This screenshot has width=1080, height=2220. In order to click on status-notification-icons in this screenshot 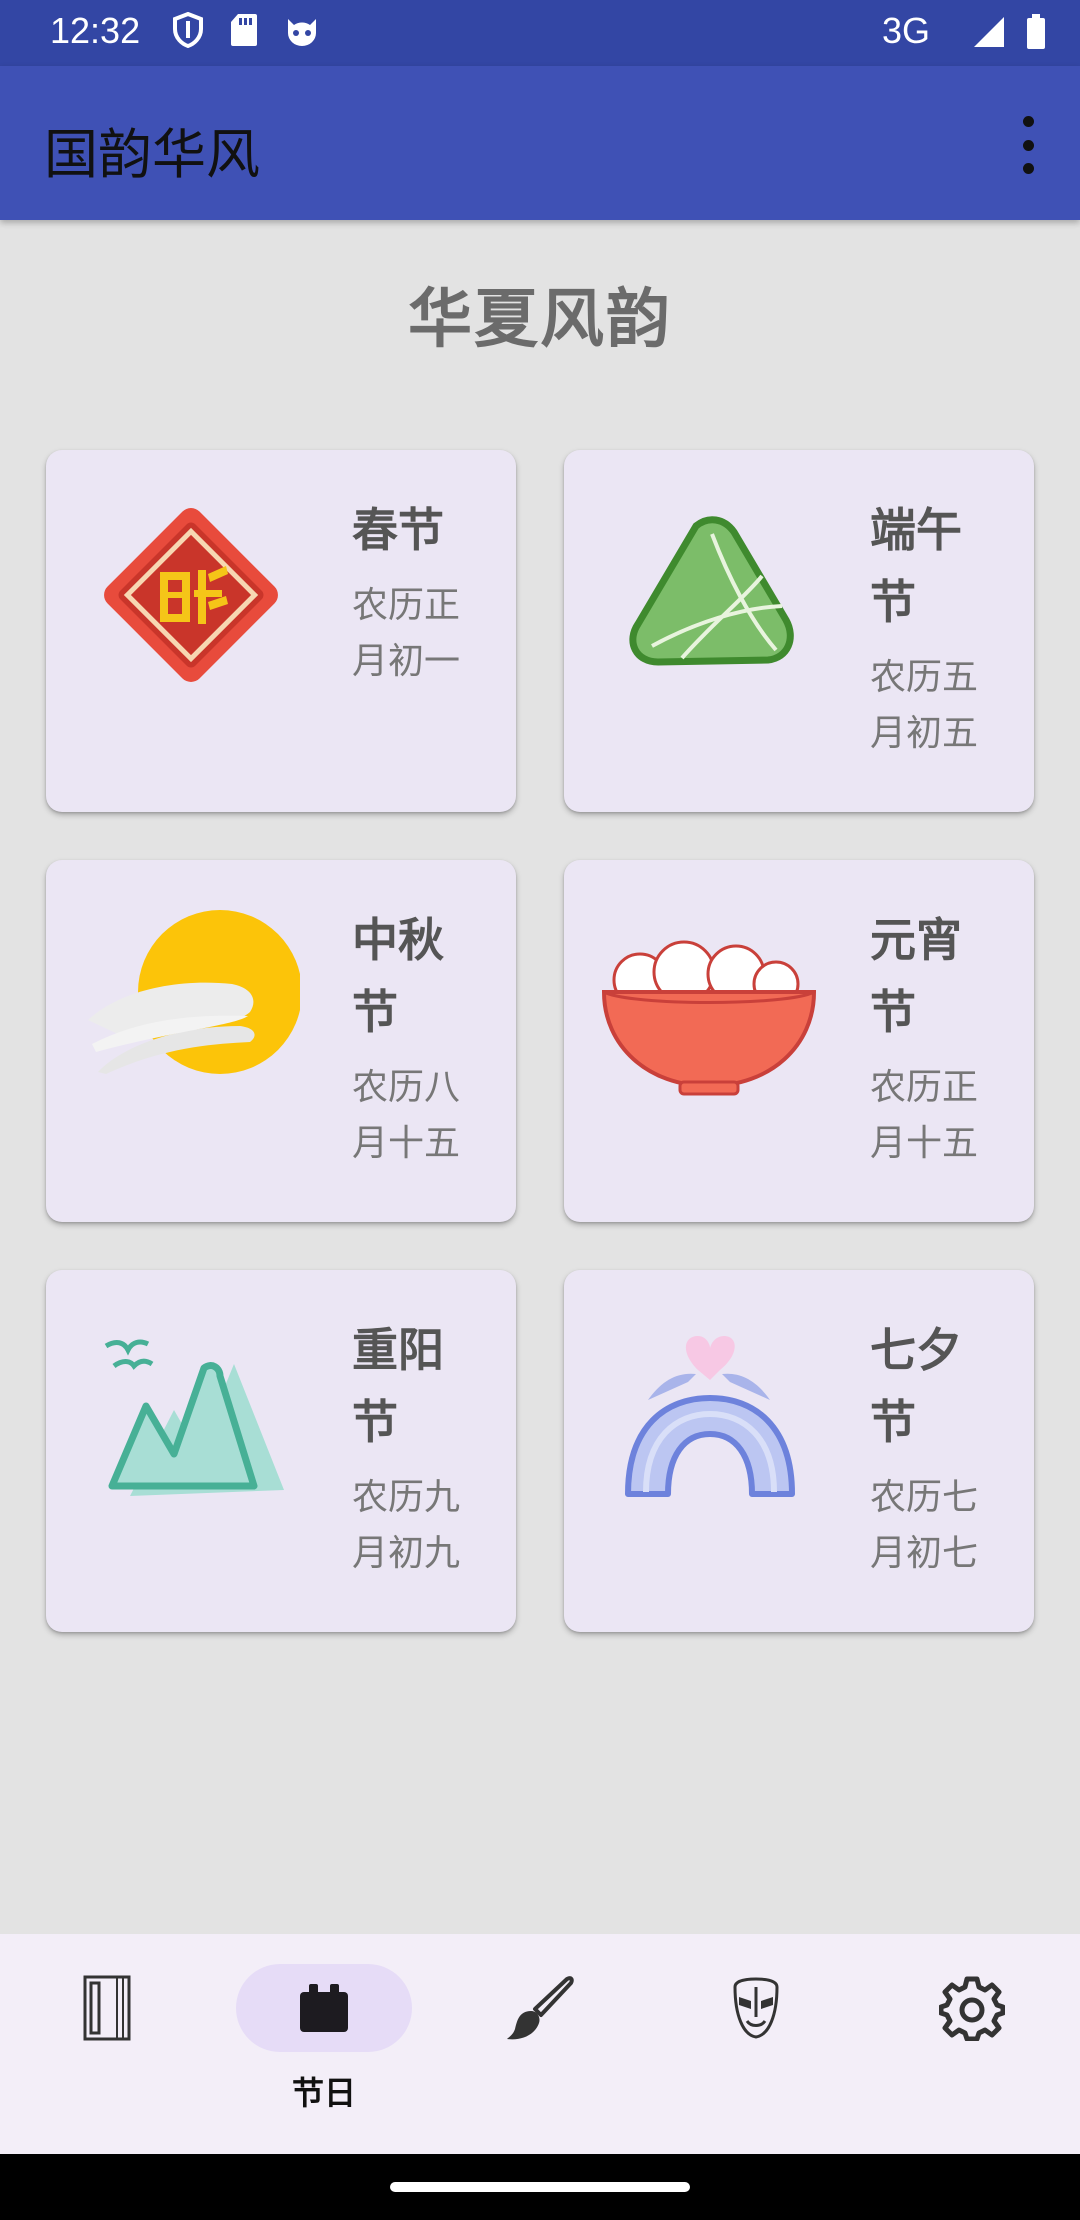, I will do `click(246, 30)`.